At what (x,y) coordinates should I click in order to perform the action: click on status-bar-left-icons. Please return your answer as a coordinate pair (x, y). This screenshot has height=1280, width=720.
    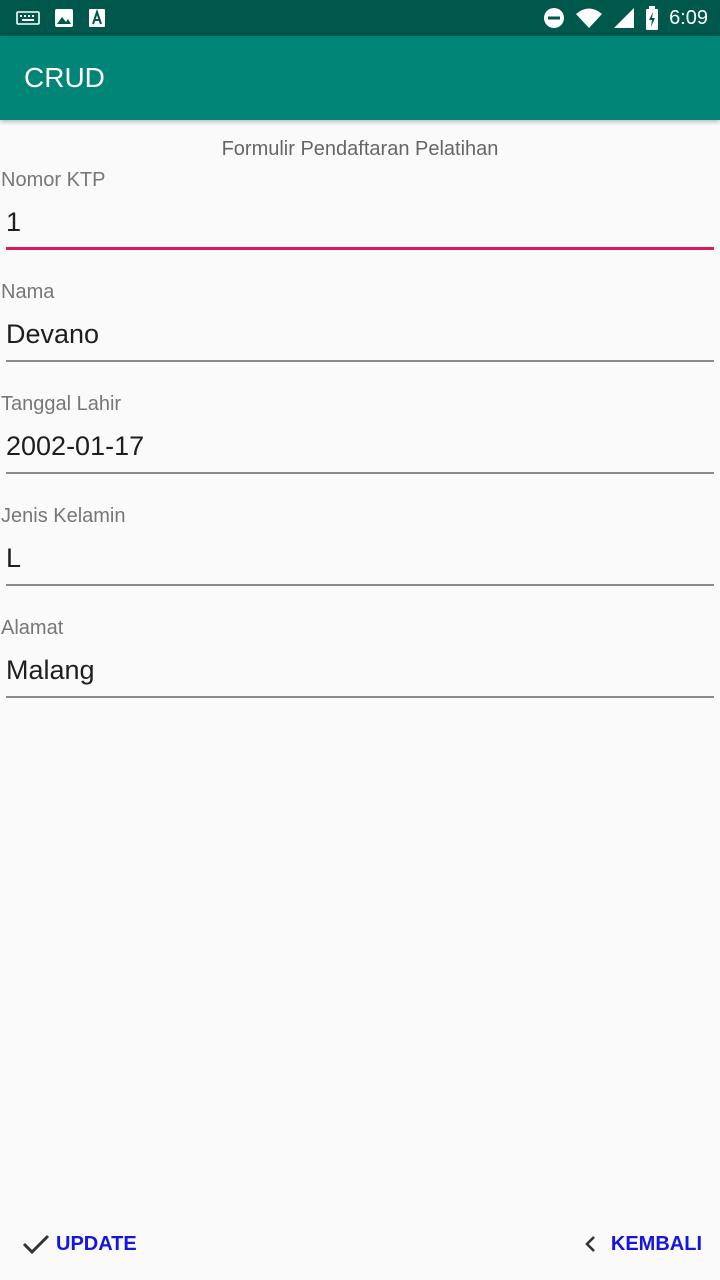
    Looking at the image, I should click on (61, 18).